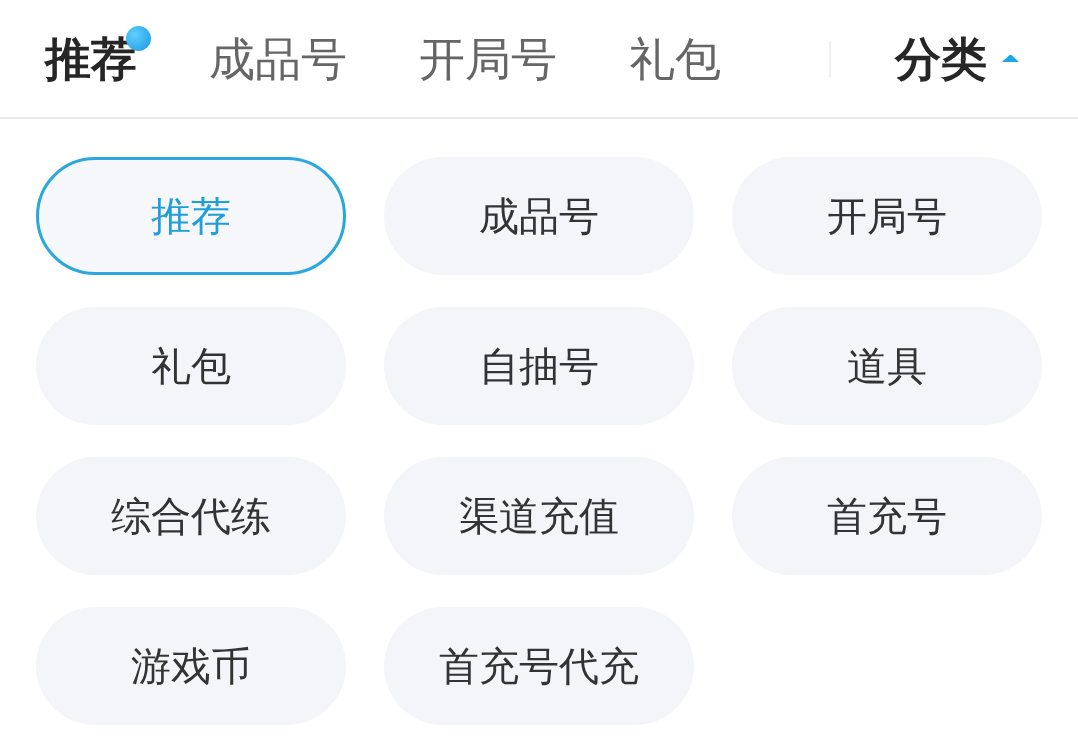  What do you see at coordinates (278, 58) in the screenshot?
I see `tab: 成品号` at bounding box center [278, 58].